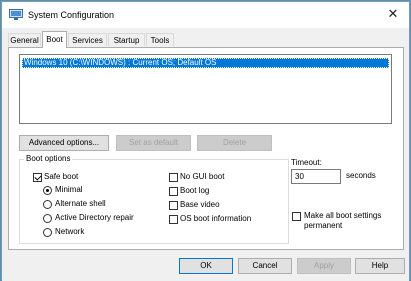 Image resolution: width=411 pixels, height=281 pixels. What do you see at coordinates (71, 15) in the screenshot?
I see `window-title: System Configuration` at bounding box center [71, 15].